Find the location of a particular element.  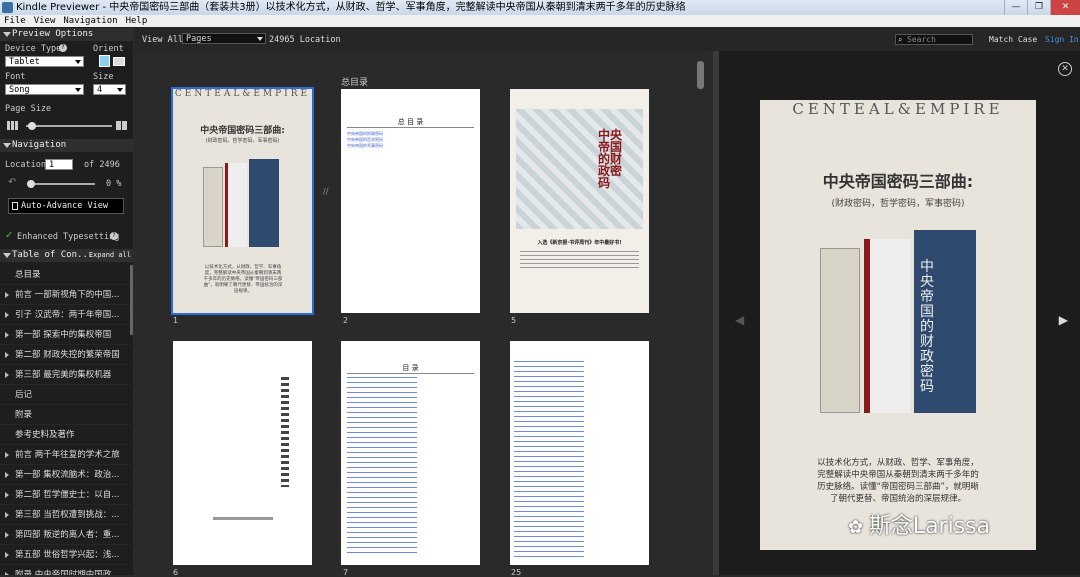

mulu-title: 目 录 is located at coordinates (410, 368).